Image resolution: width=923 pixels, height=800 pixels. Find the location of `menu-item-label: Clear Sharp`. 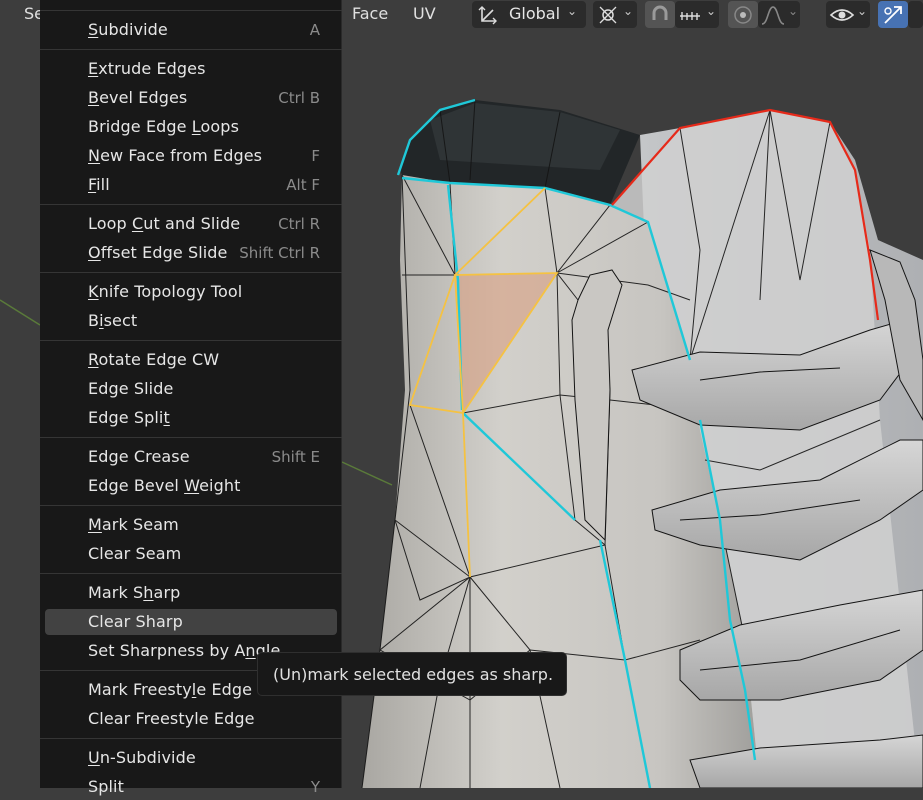

menu-item-label: Clear Sharp is located at coordinates (135, 621).